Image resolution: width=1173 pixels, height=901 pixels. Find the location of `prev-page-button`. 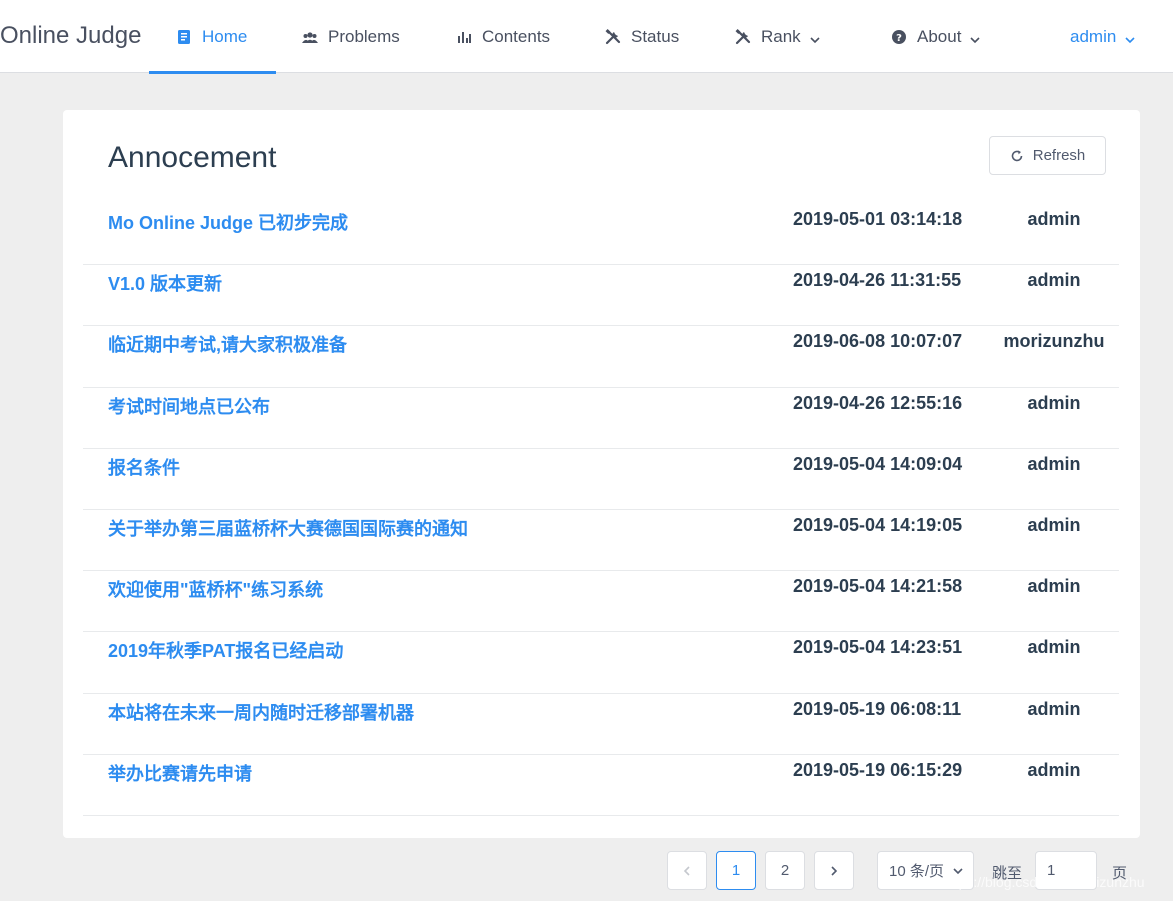

prev-page-button is located at coordinates (687, 870).